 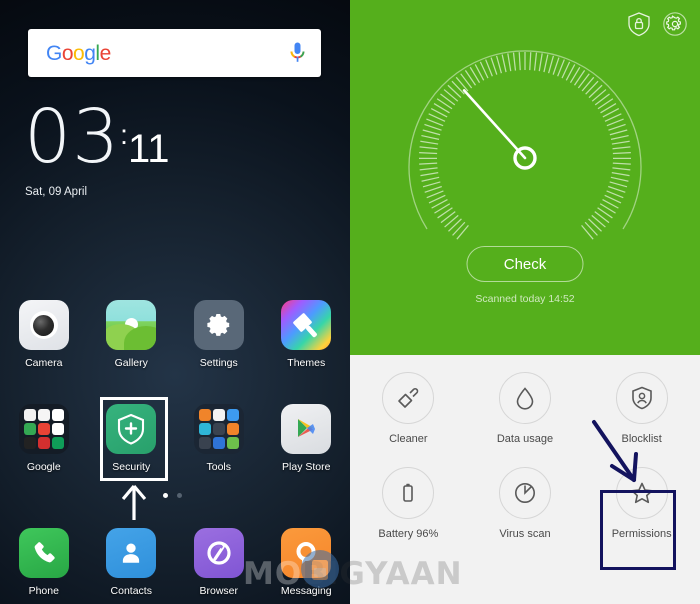 What do you see at coordinates (43, 591) in the screenshot?
I see `app-label: Phone` at bounding box center [43, 591].